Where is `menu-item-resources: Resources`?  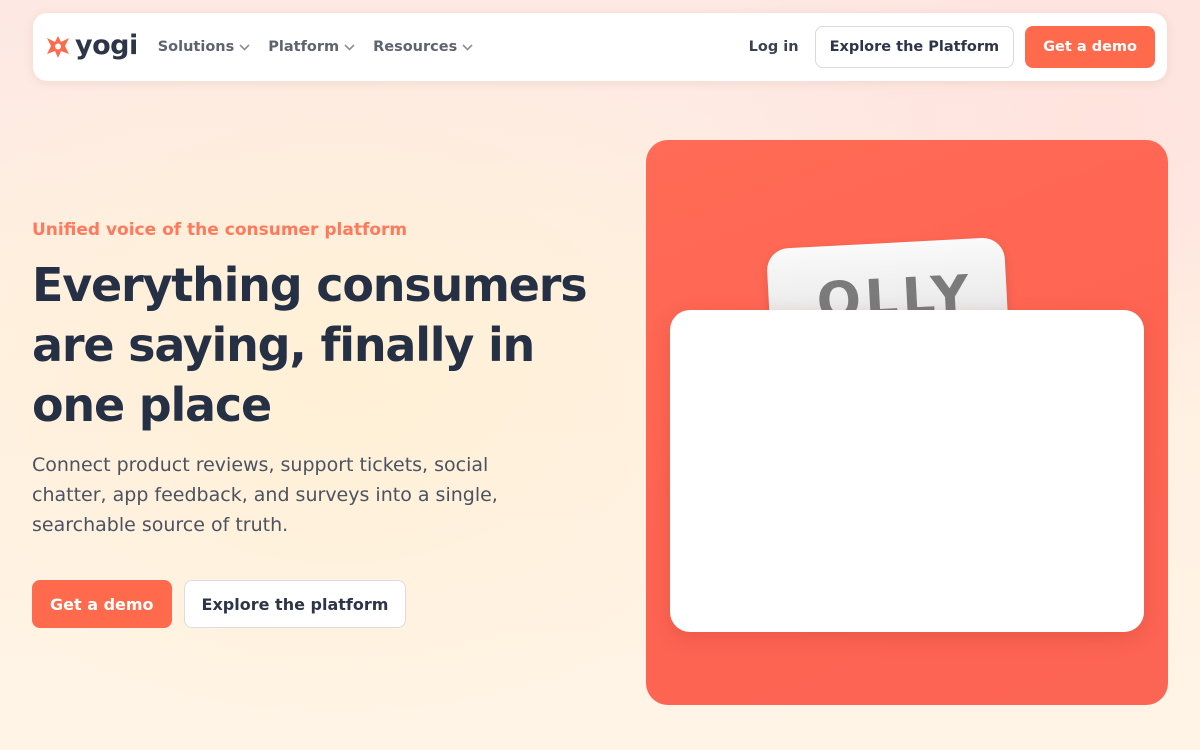 menu-item-resources: Resources is located at coordinates (423, 47).